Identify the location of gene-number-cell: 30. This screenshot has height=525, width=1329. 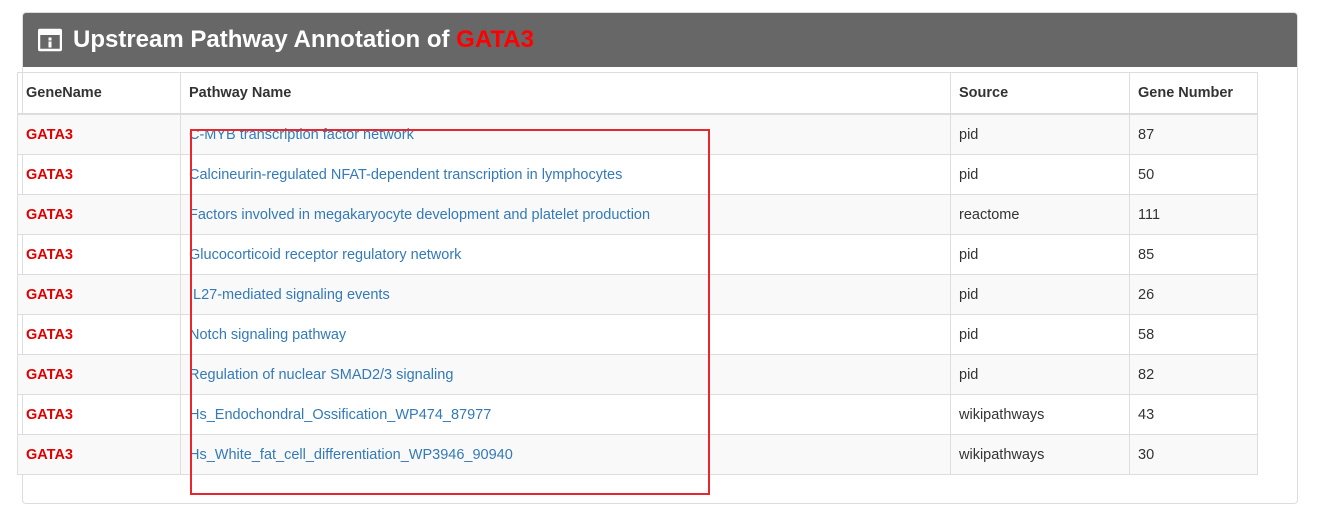
(1193, 454).